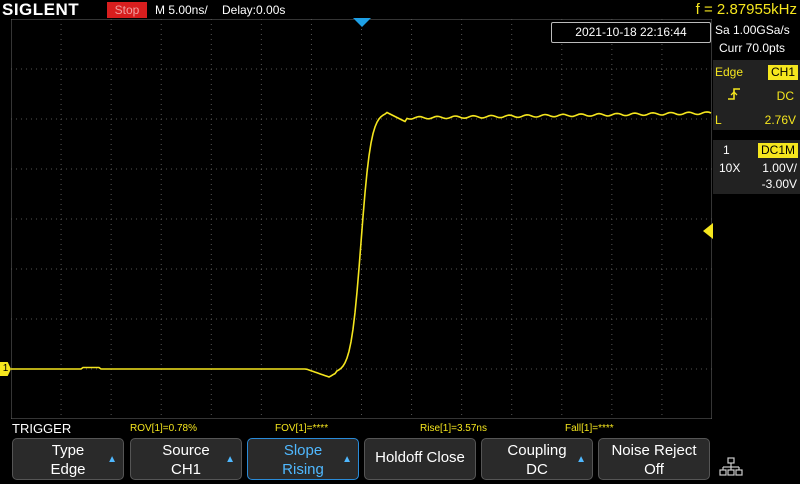  What do you see at coordinates (301, 428) in the screenshot?
I see `measurement-fov: FOV[1]=****` at bounding box center [301, 428].